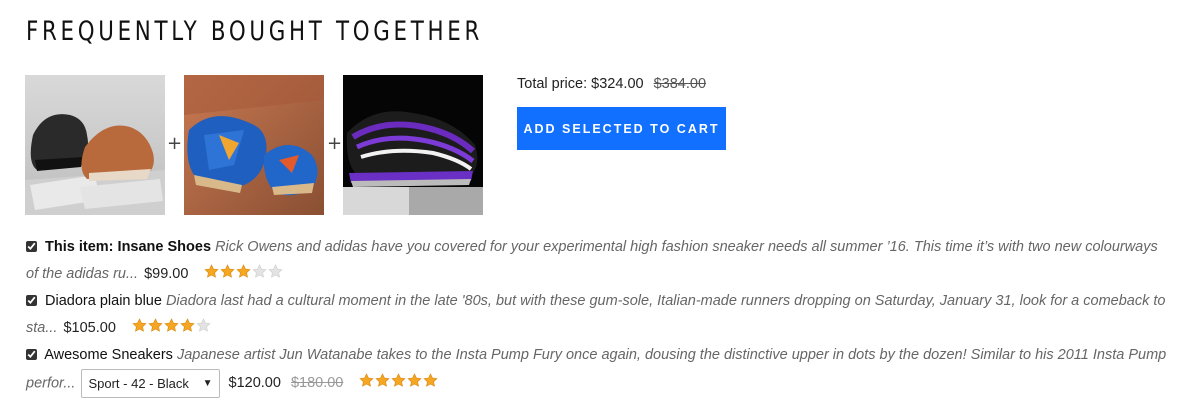  Describe the element at coordinates (617, 84) in the screenshot. I see `total-price-value: $324.00` at that location.